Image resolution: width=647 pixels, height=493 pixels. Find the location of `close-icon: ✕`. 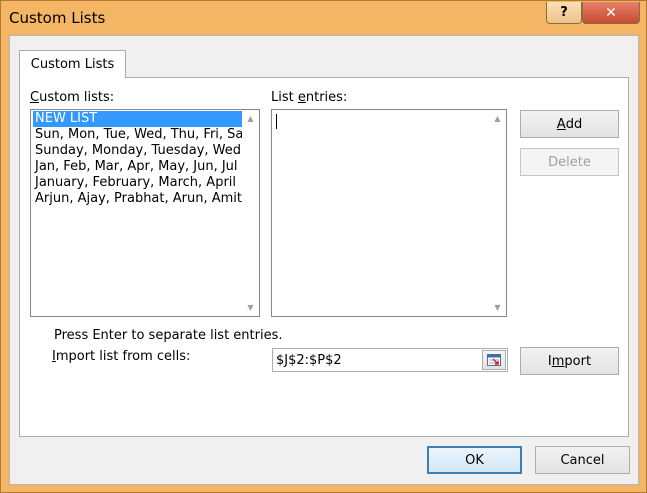

close-icon: ✕ is located at coordinates (611, 12).